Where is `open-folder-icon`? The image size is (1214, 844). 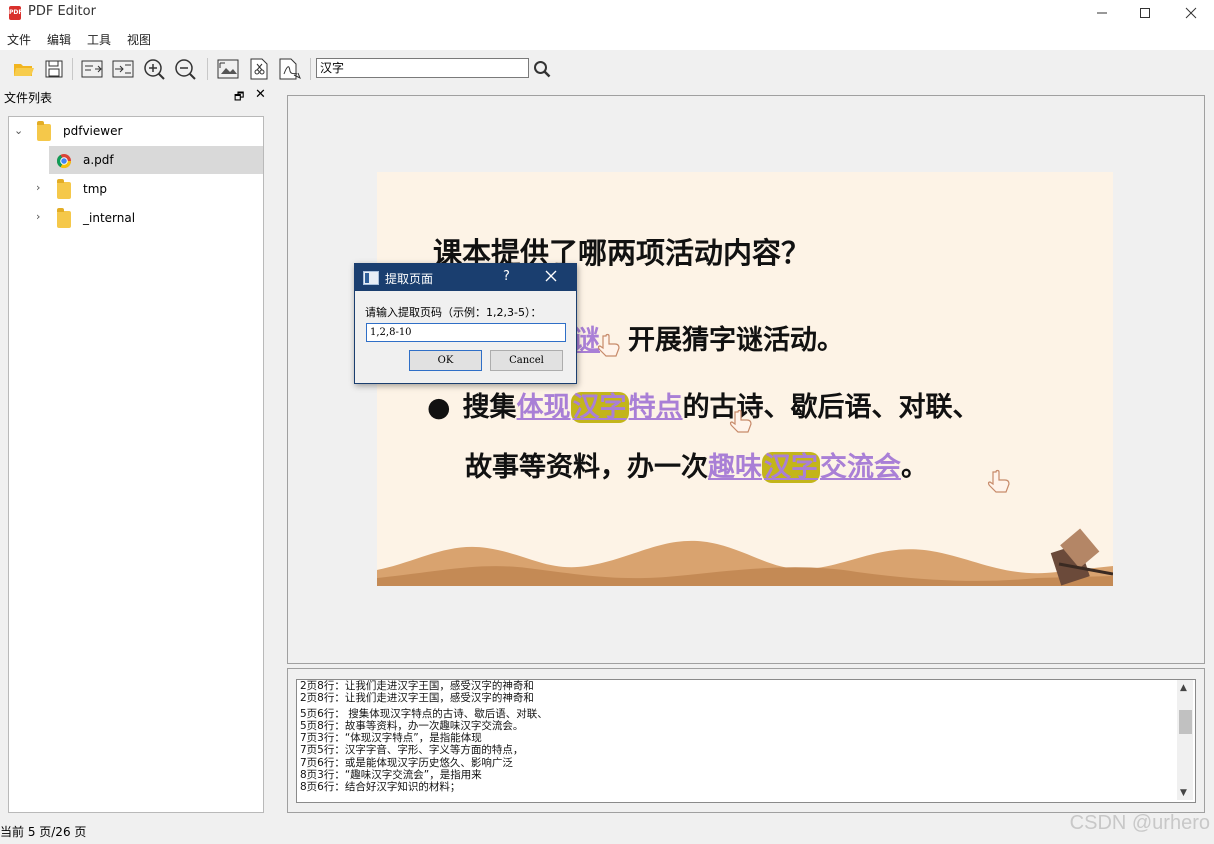
open-folder-icon is located at coordinates (24, 70).